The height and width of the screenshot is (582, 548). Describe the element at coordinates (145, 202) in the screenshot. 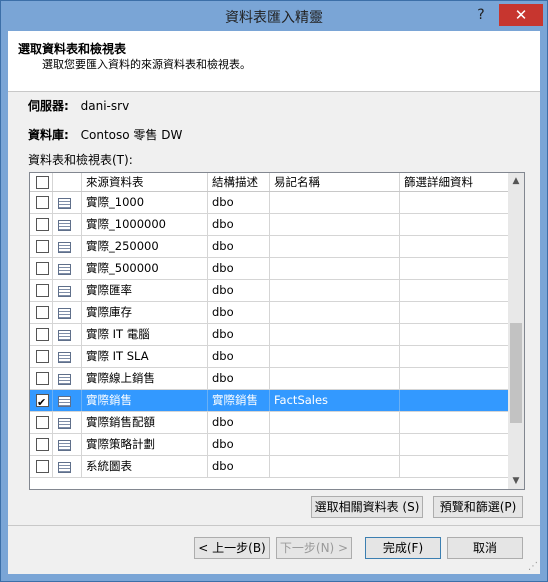

I see `source-table-cell: 實際_1000` at that location.